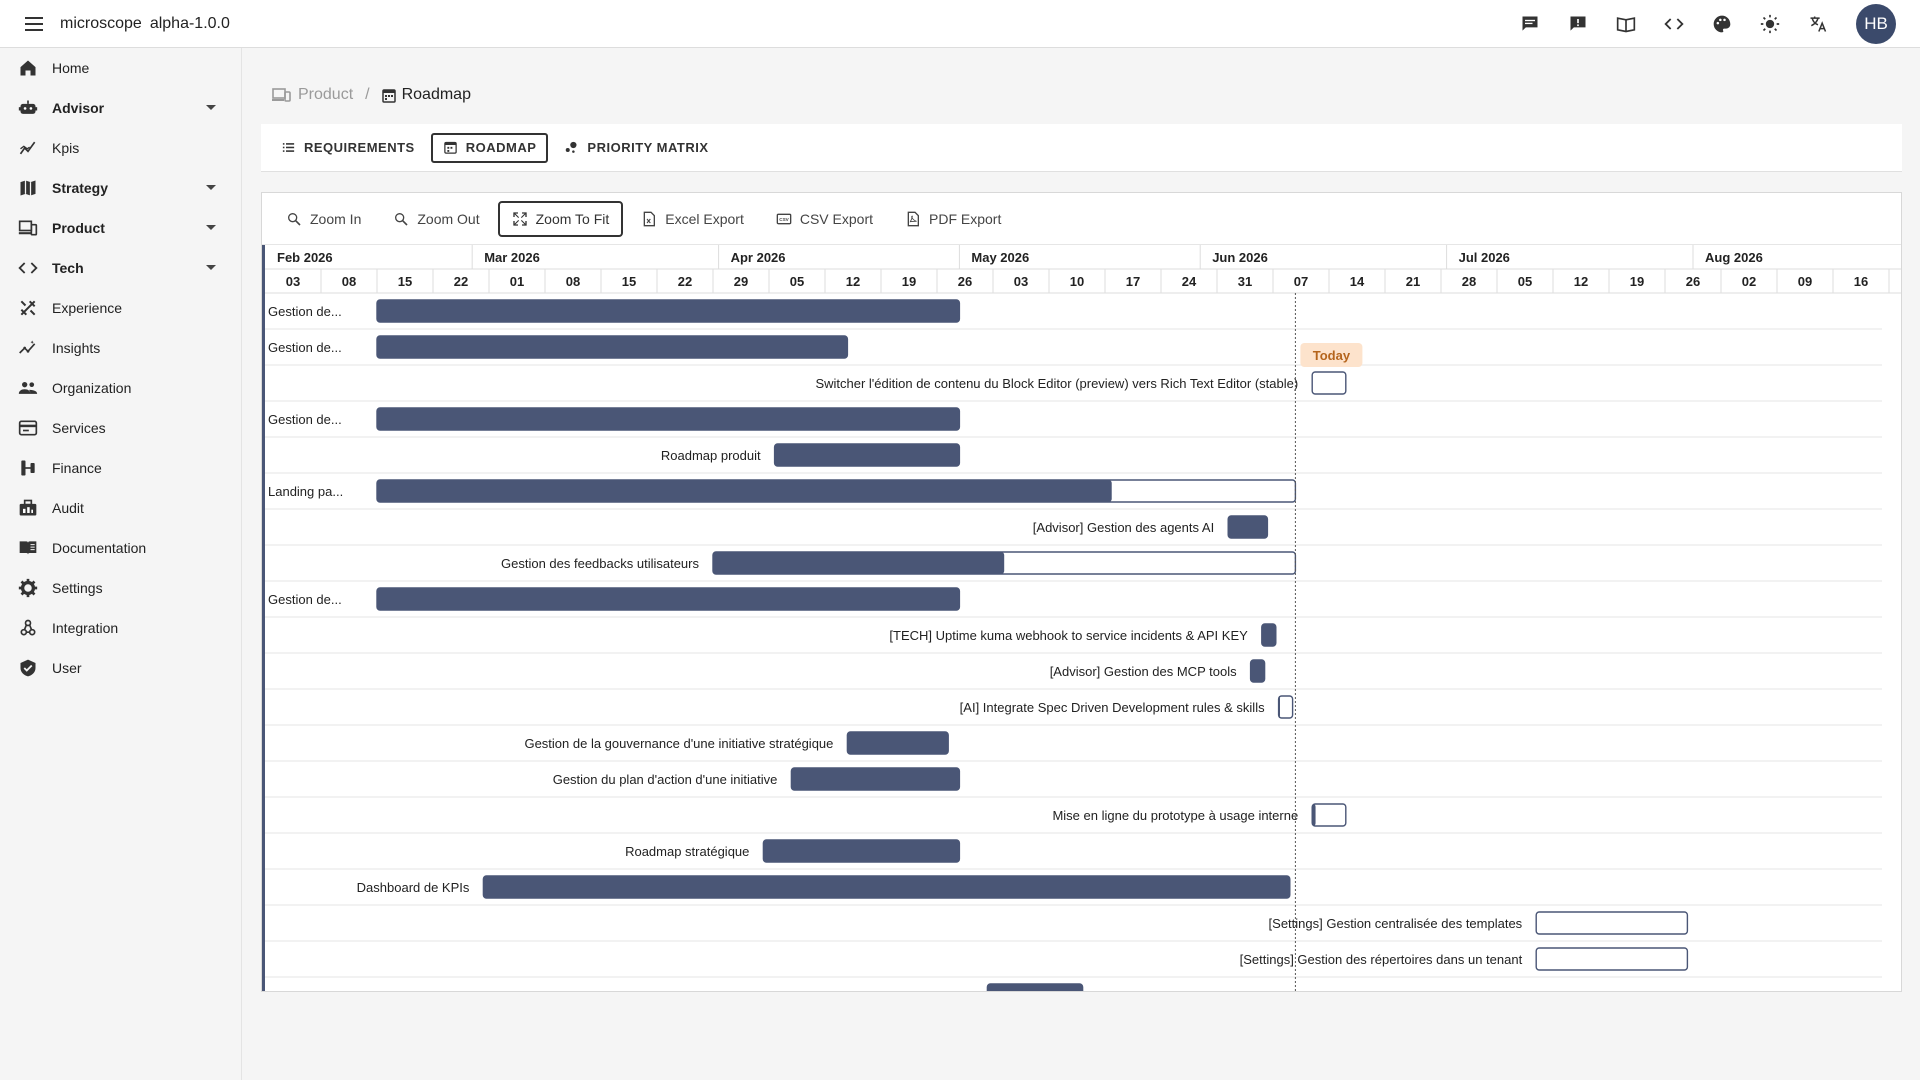 This screenshot has width=1920, height=1080. Describe the element at coordinates (293, 281) in the screenshot. I see `week-label: 03` at that location.